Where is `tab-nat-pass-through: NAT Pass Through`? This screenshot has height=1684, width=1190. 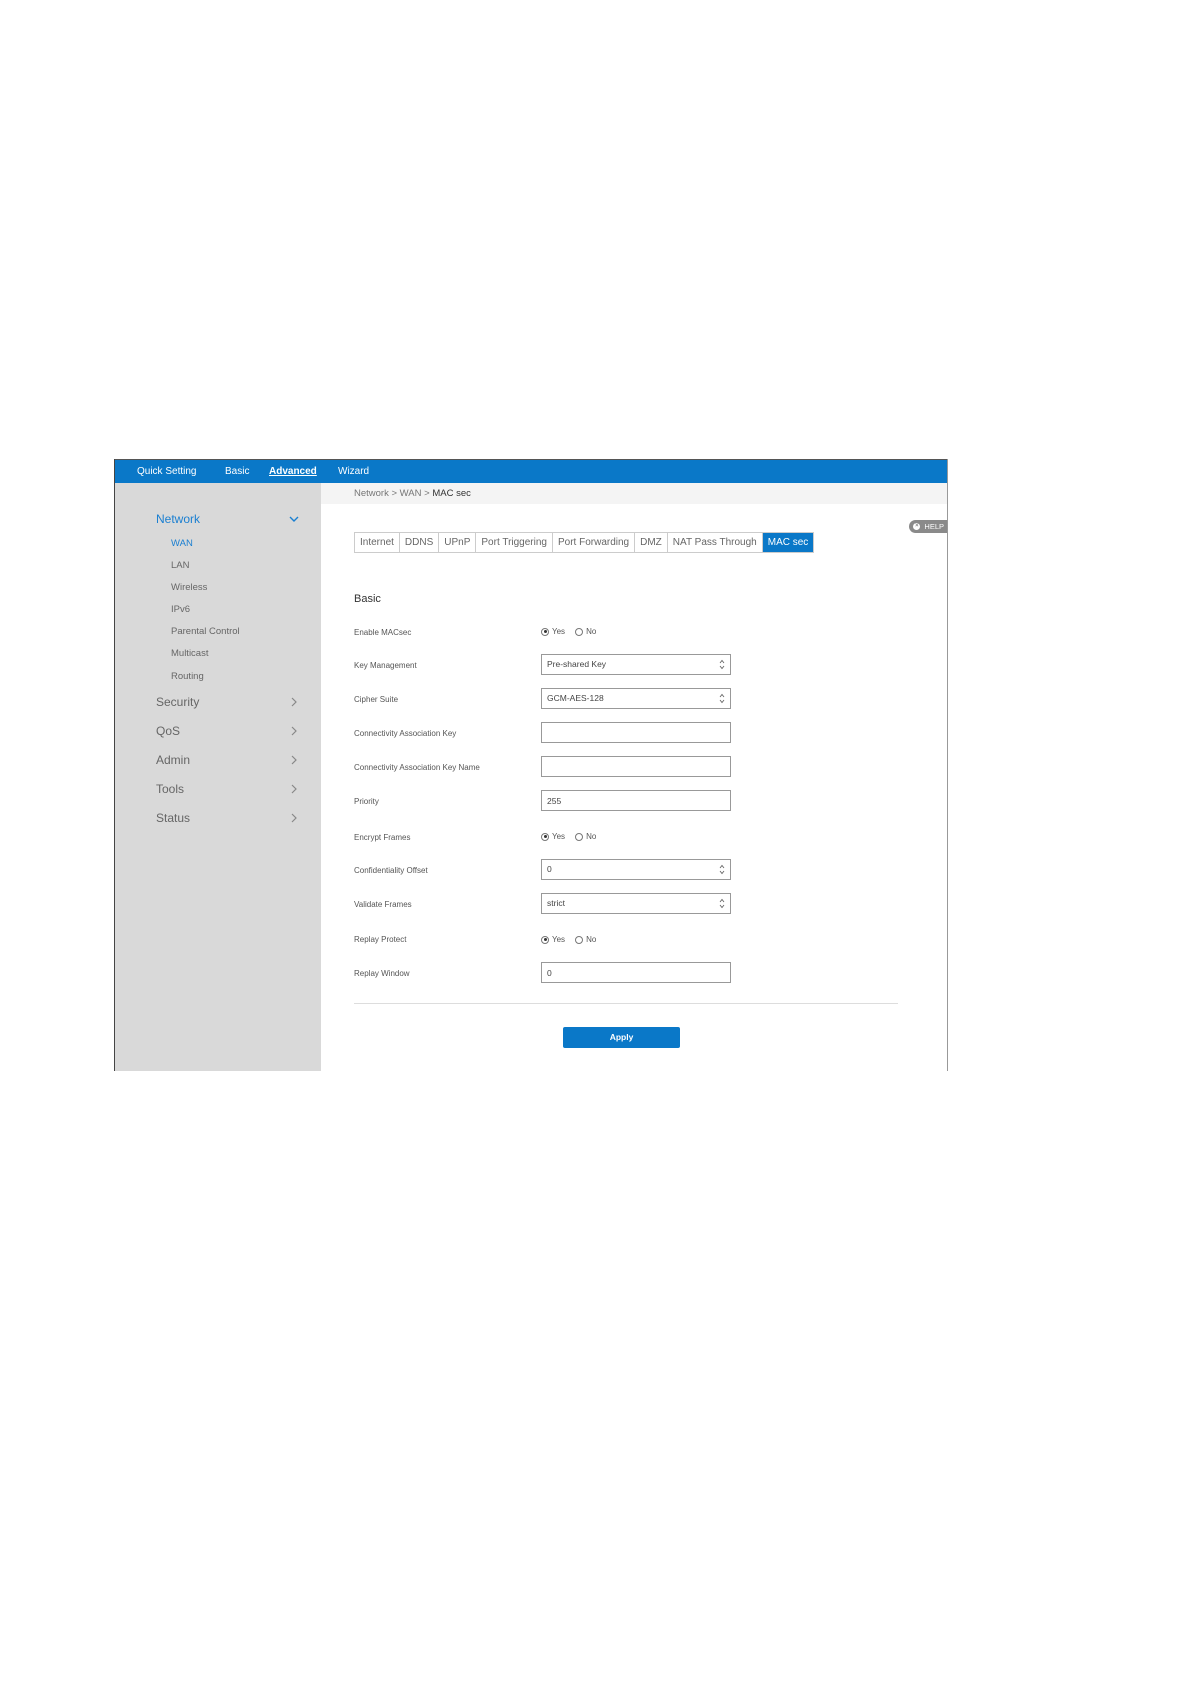
tab-nat-pass-through: NAT Pass Through is located at coordinates (715, 542).